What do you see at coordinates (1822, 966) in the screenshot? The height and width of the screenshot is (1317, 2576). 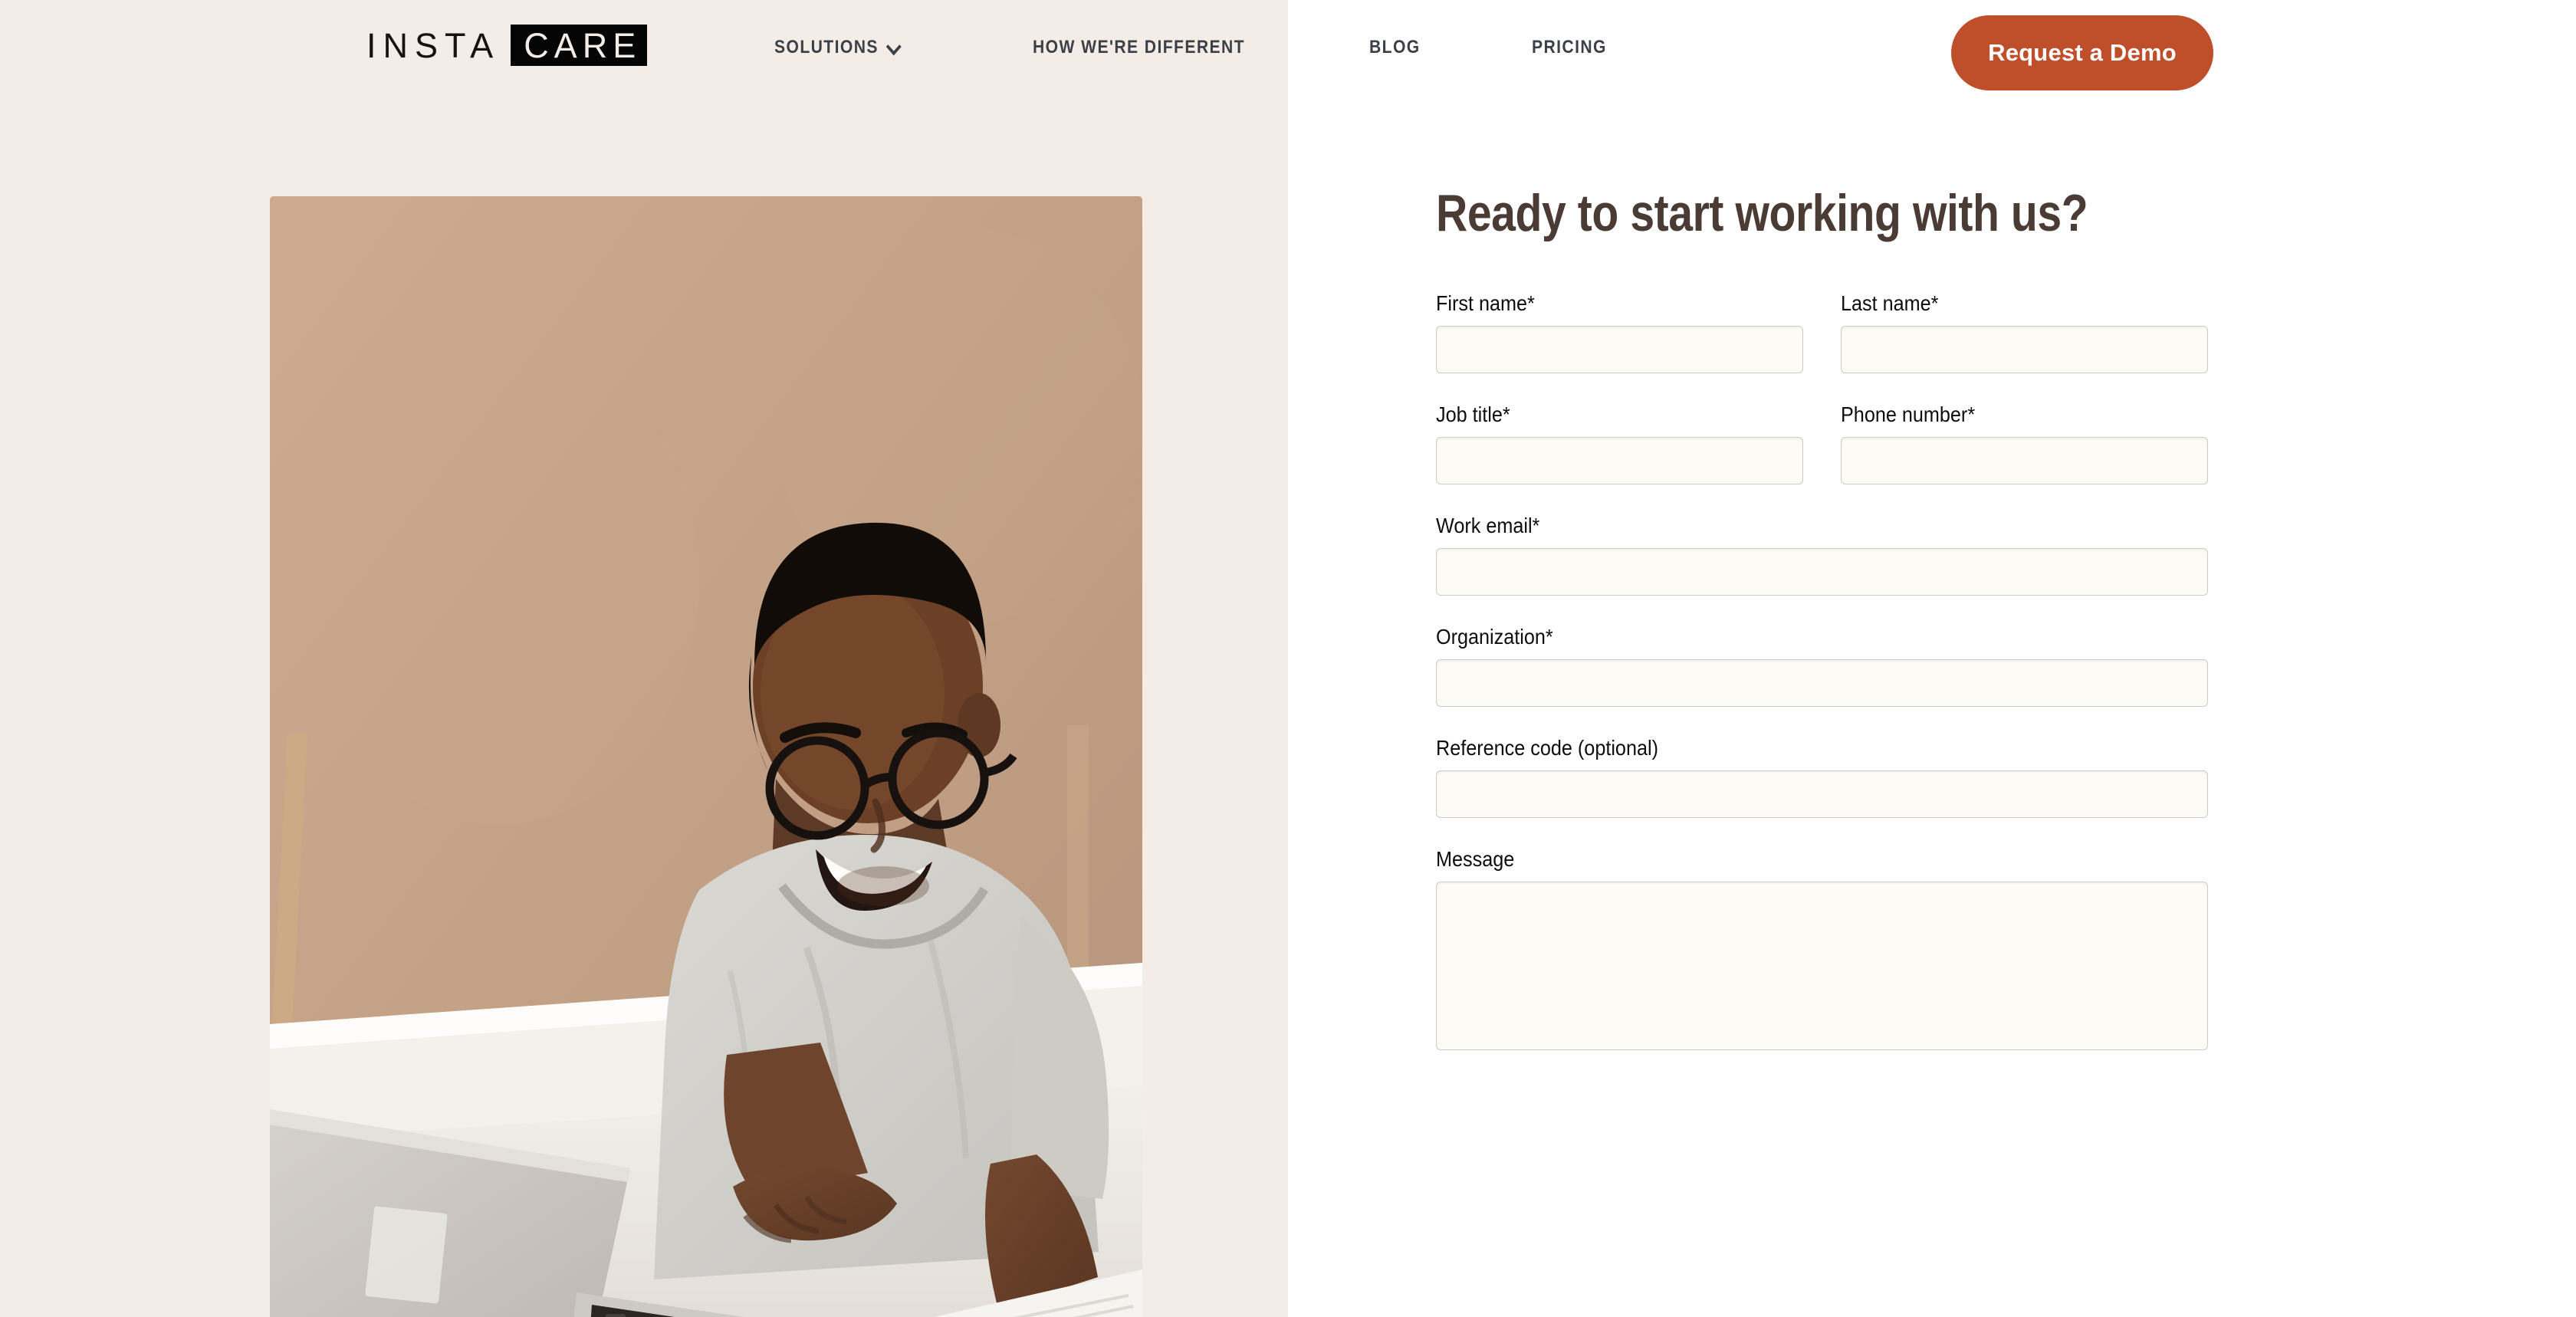 I see `message-textarea` at bounding box center [1822, 966].